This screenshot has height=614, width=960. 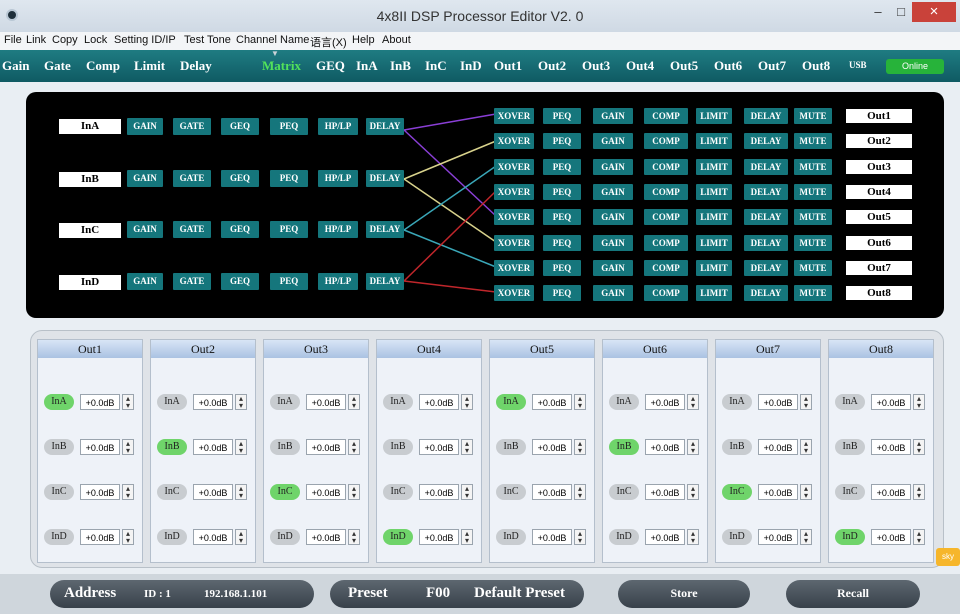 I want to click on out4-xover-block: XOVER, so click(x=514, y=191).